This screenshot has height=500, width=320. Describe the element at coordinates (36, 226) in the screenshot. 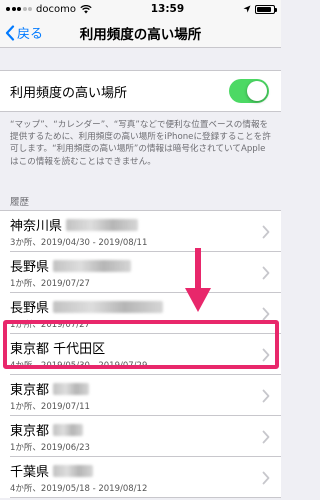

I see `history-row-title: 神奈川県` at that location.